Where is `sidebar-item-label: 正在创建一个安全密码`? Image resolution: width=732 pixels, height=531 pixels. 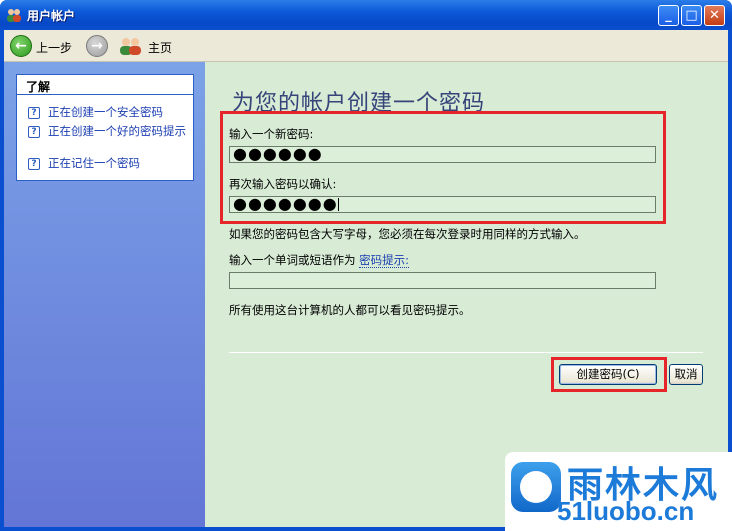 sidebar-item-label: 正在创建一个安全密码 is located at coordinates (105, 112).